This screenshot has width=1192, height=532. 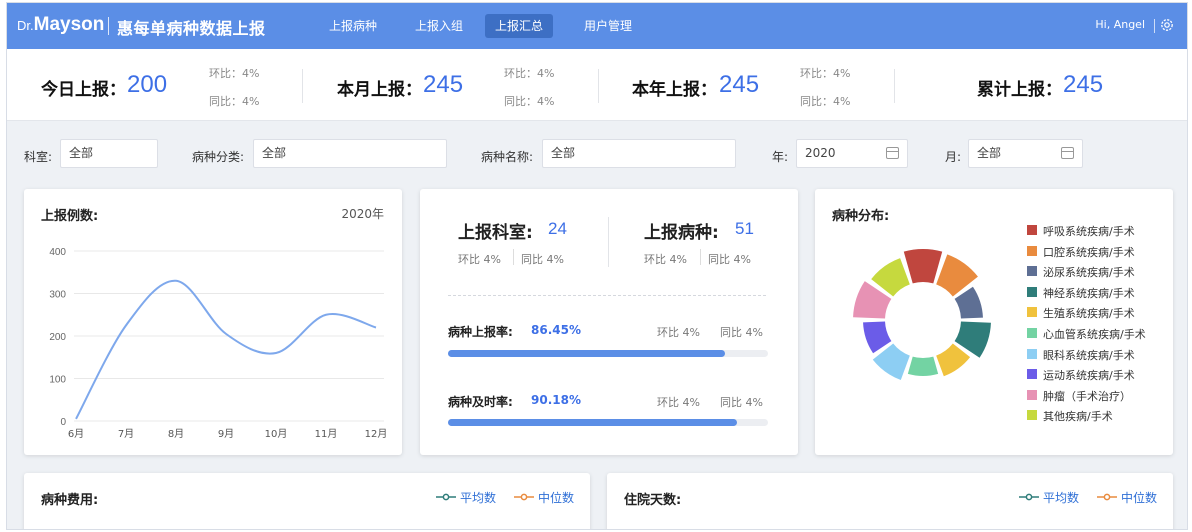 I want to click on user-greeting: Hi, Angel, so click(x=1120, y=24).